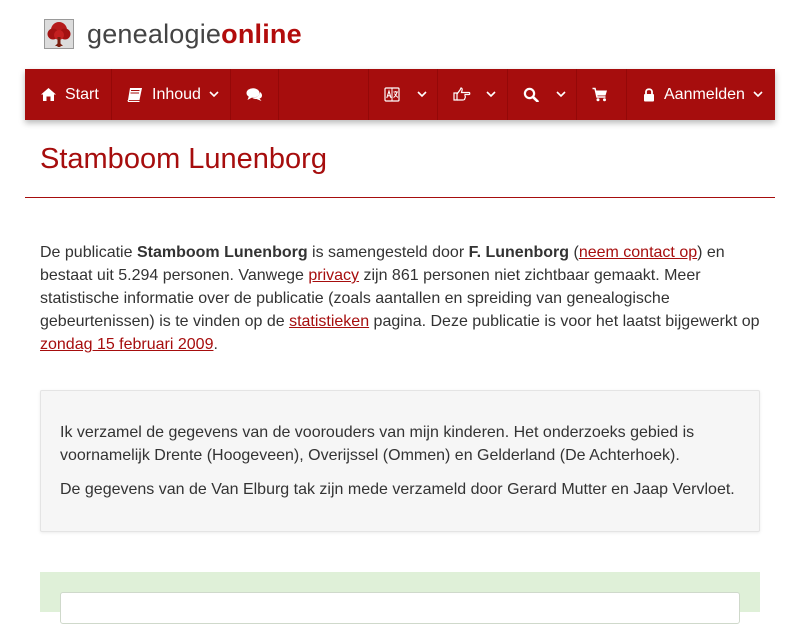 Image resolution: width=800 pixels, height=624 pixels. I want to click on nav-search, so click(544, 94).